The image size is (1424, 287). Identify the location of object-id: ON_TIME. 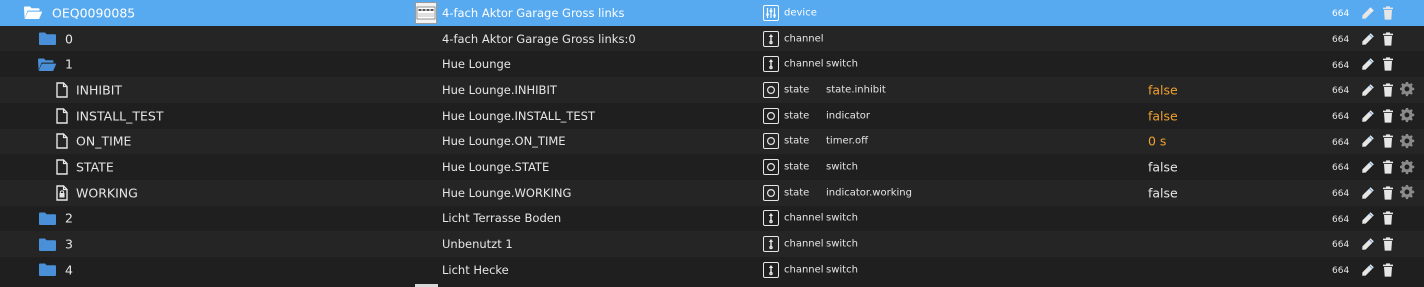
(104, 141).